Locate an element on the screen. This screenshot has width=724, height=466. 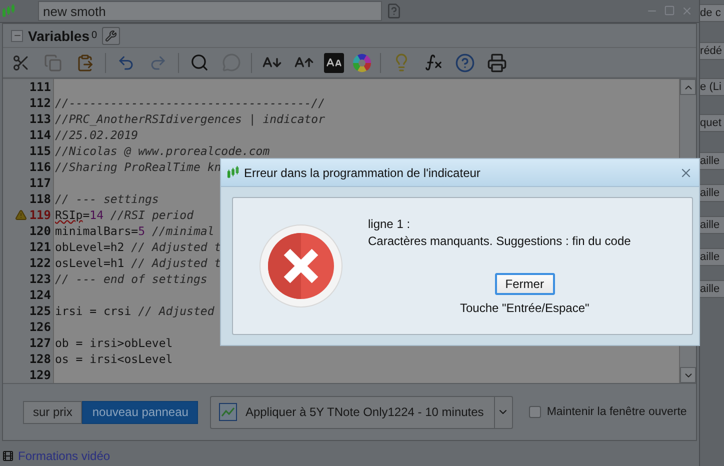
video-link: Formations vidéo is located at coordinates (64, 456).